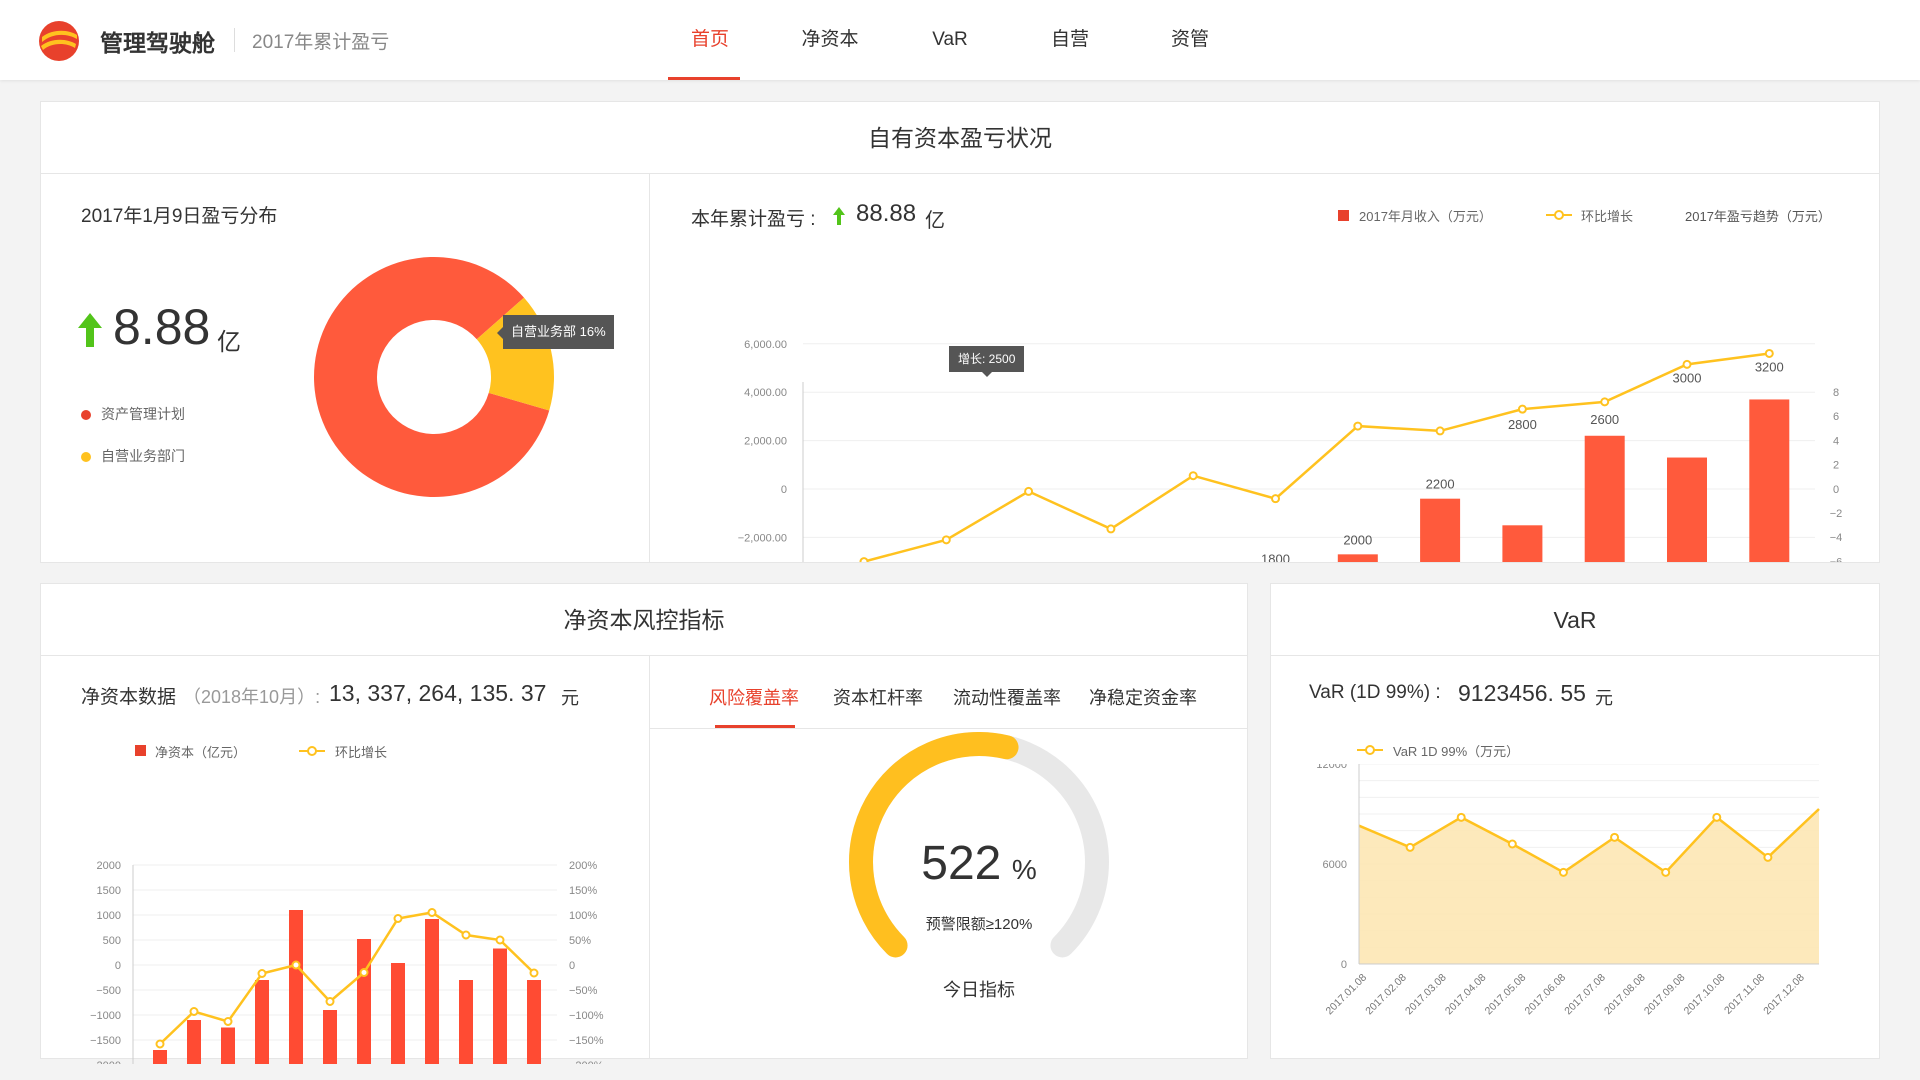 This screenshot has height=1080, width=1920. Describe the element at coordinates (1836, 559) in the screenshot. I see `profit-chart-y2-tick: −6` at that location.